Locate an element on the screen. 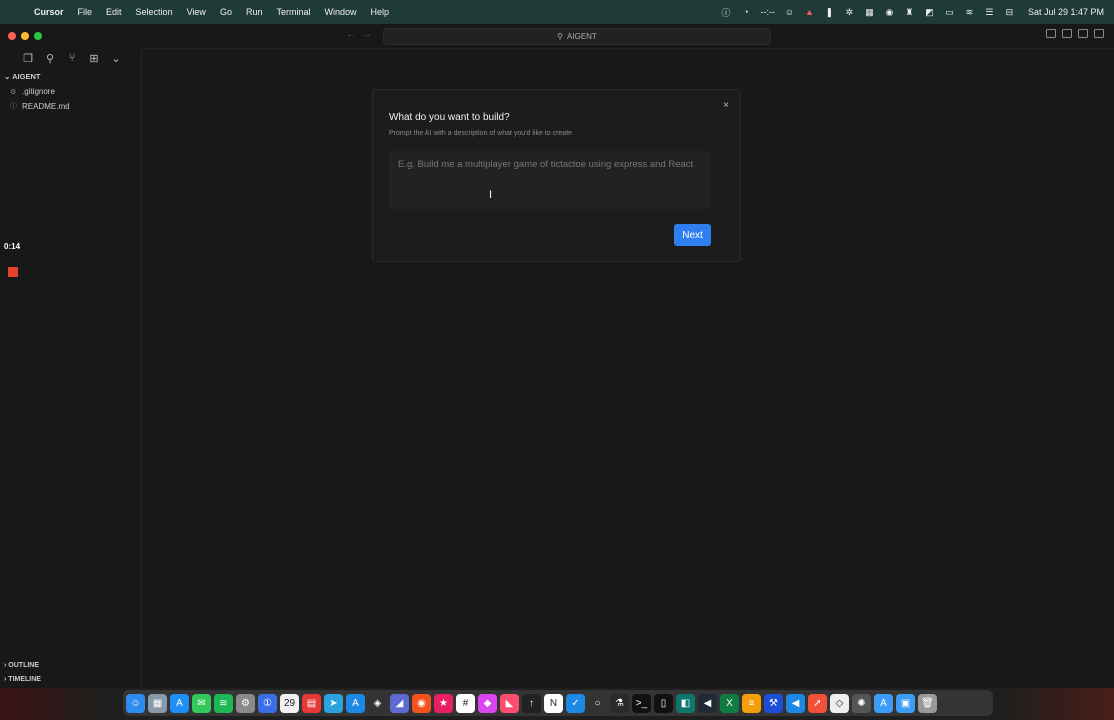 The width and height of the screenshot is (1114, 720). dock-shortcuts-icon: ◆ is located at coordinates (487, 703).